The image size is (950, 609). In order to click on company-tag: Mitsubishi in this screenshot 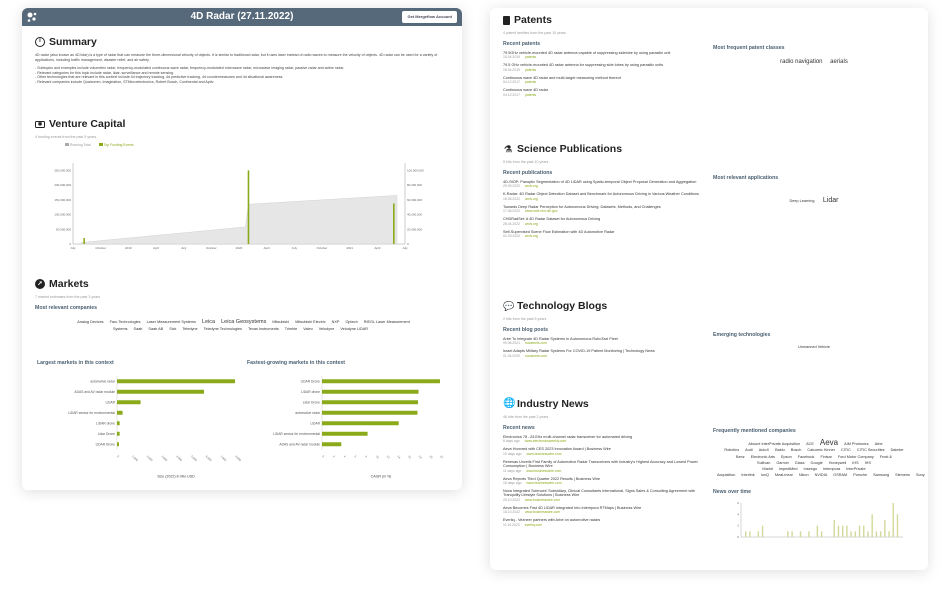, I will do `click(280, 322)`.